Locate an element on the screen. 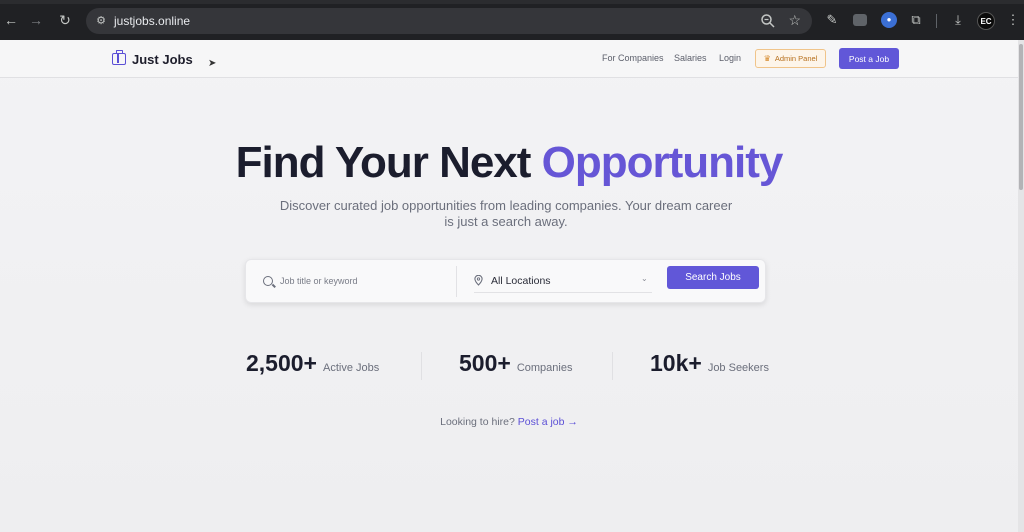 The width and height of the screenshot is (1024, 532). site-settings-icon: ⚙ is located at coordinates (101, 21).